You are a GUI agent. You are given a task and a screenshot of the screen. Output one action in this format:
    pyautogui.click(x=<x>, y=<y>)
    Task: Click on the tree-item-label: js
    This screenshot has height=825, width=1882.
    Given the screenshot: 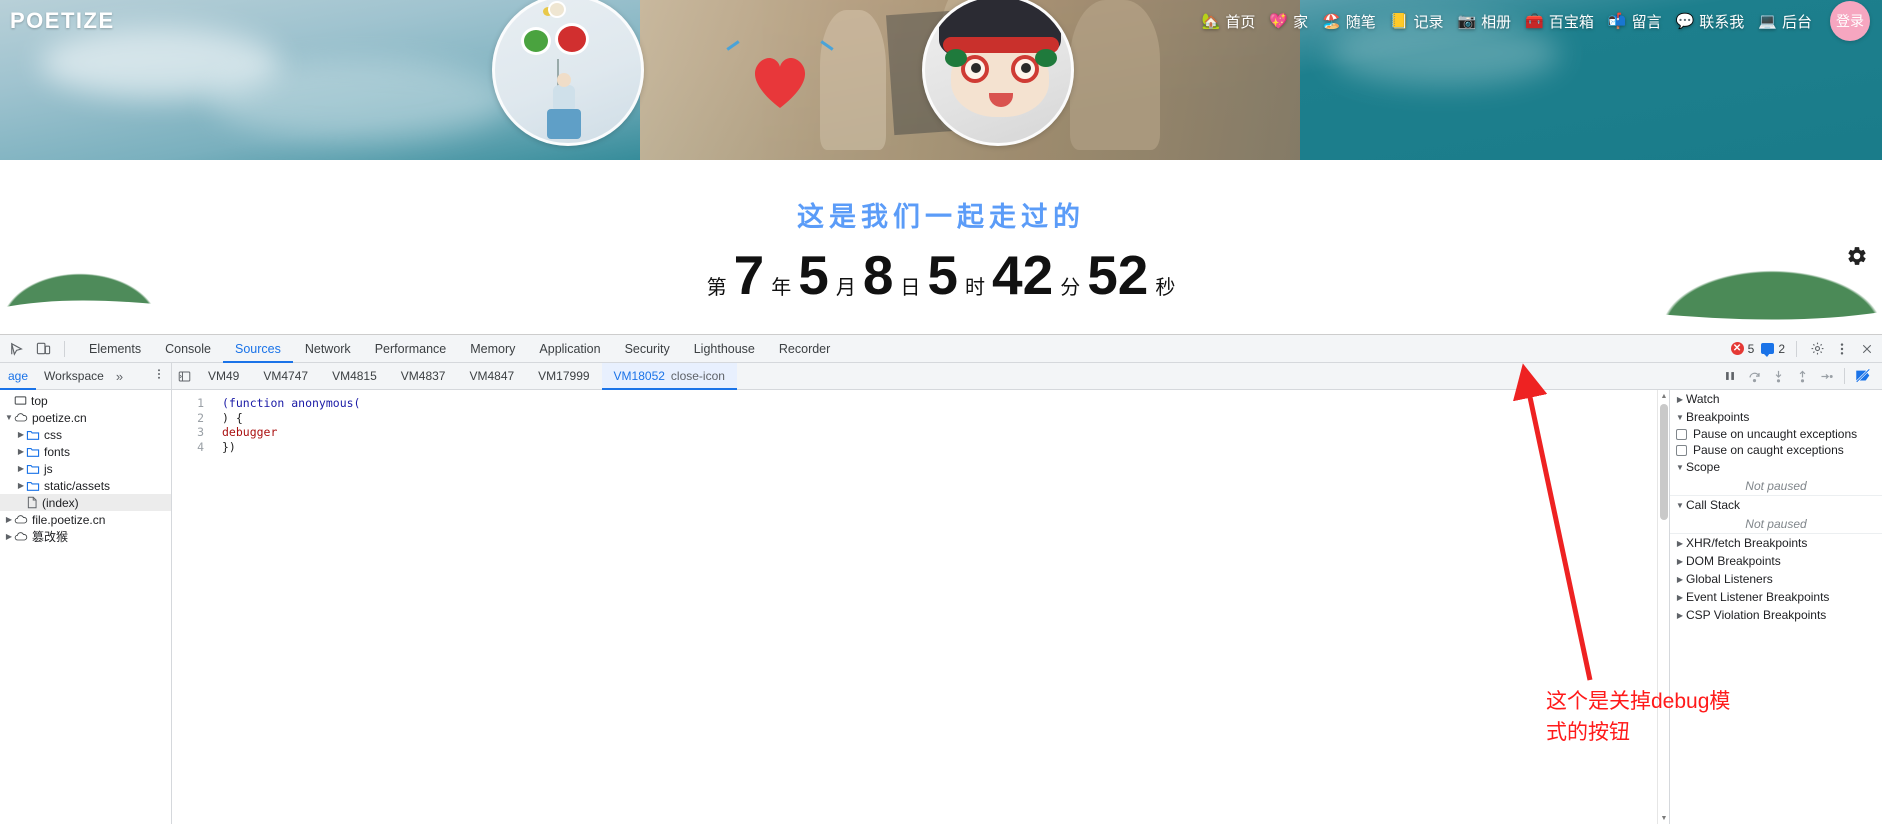 What is the action you would take?
    pyautogui.click(x=48, y=468)
    